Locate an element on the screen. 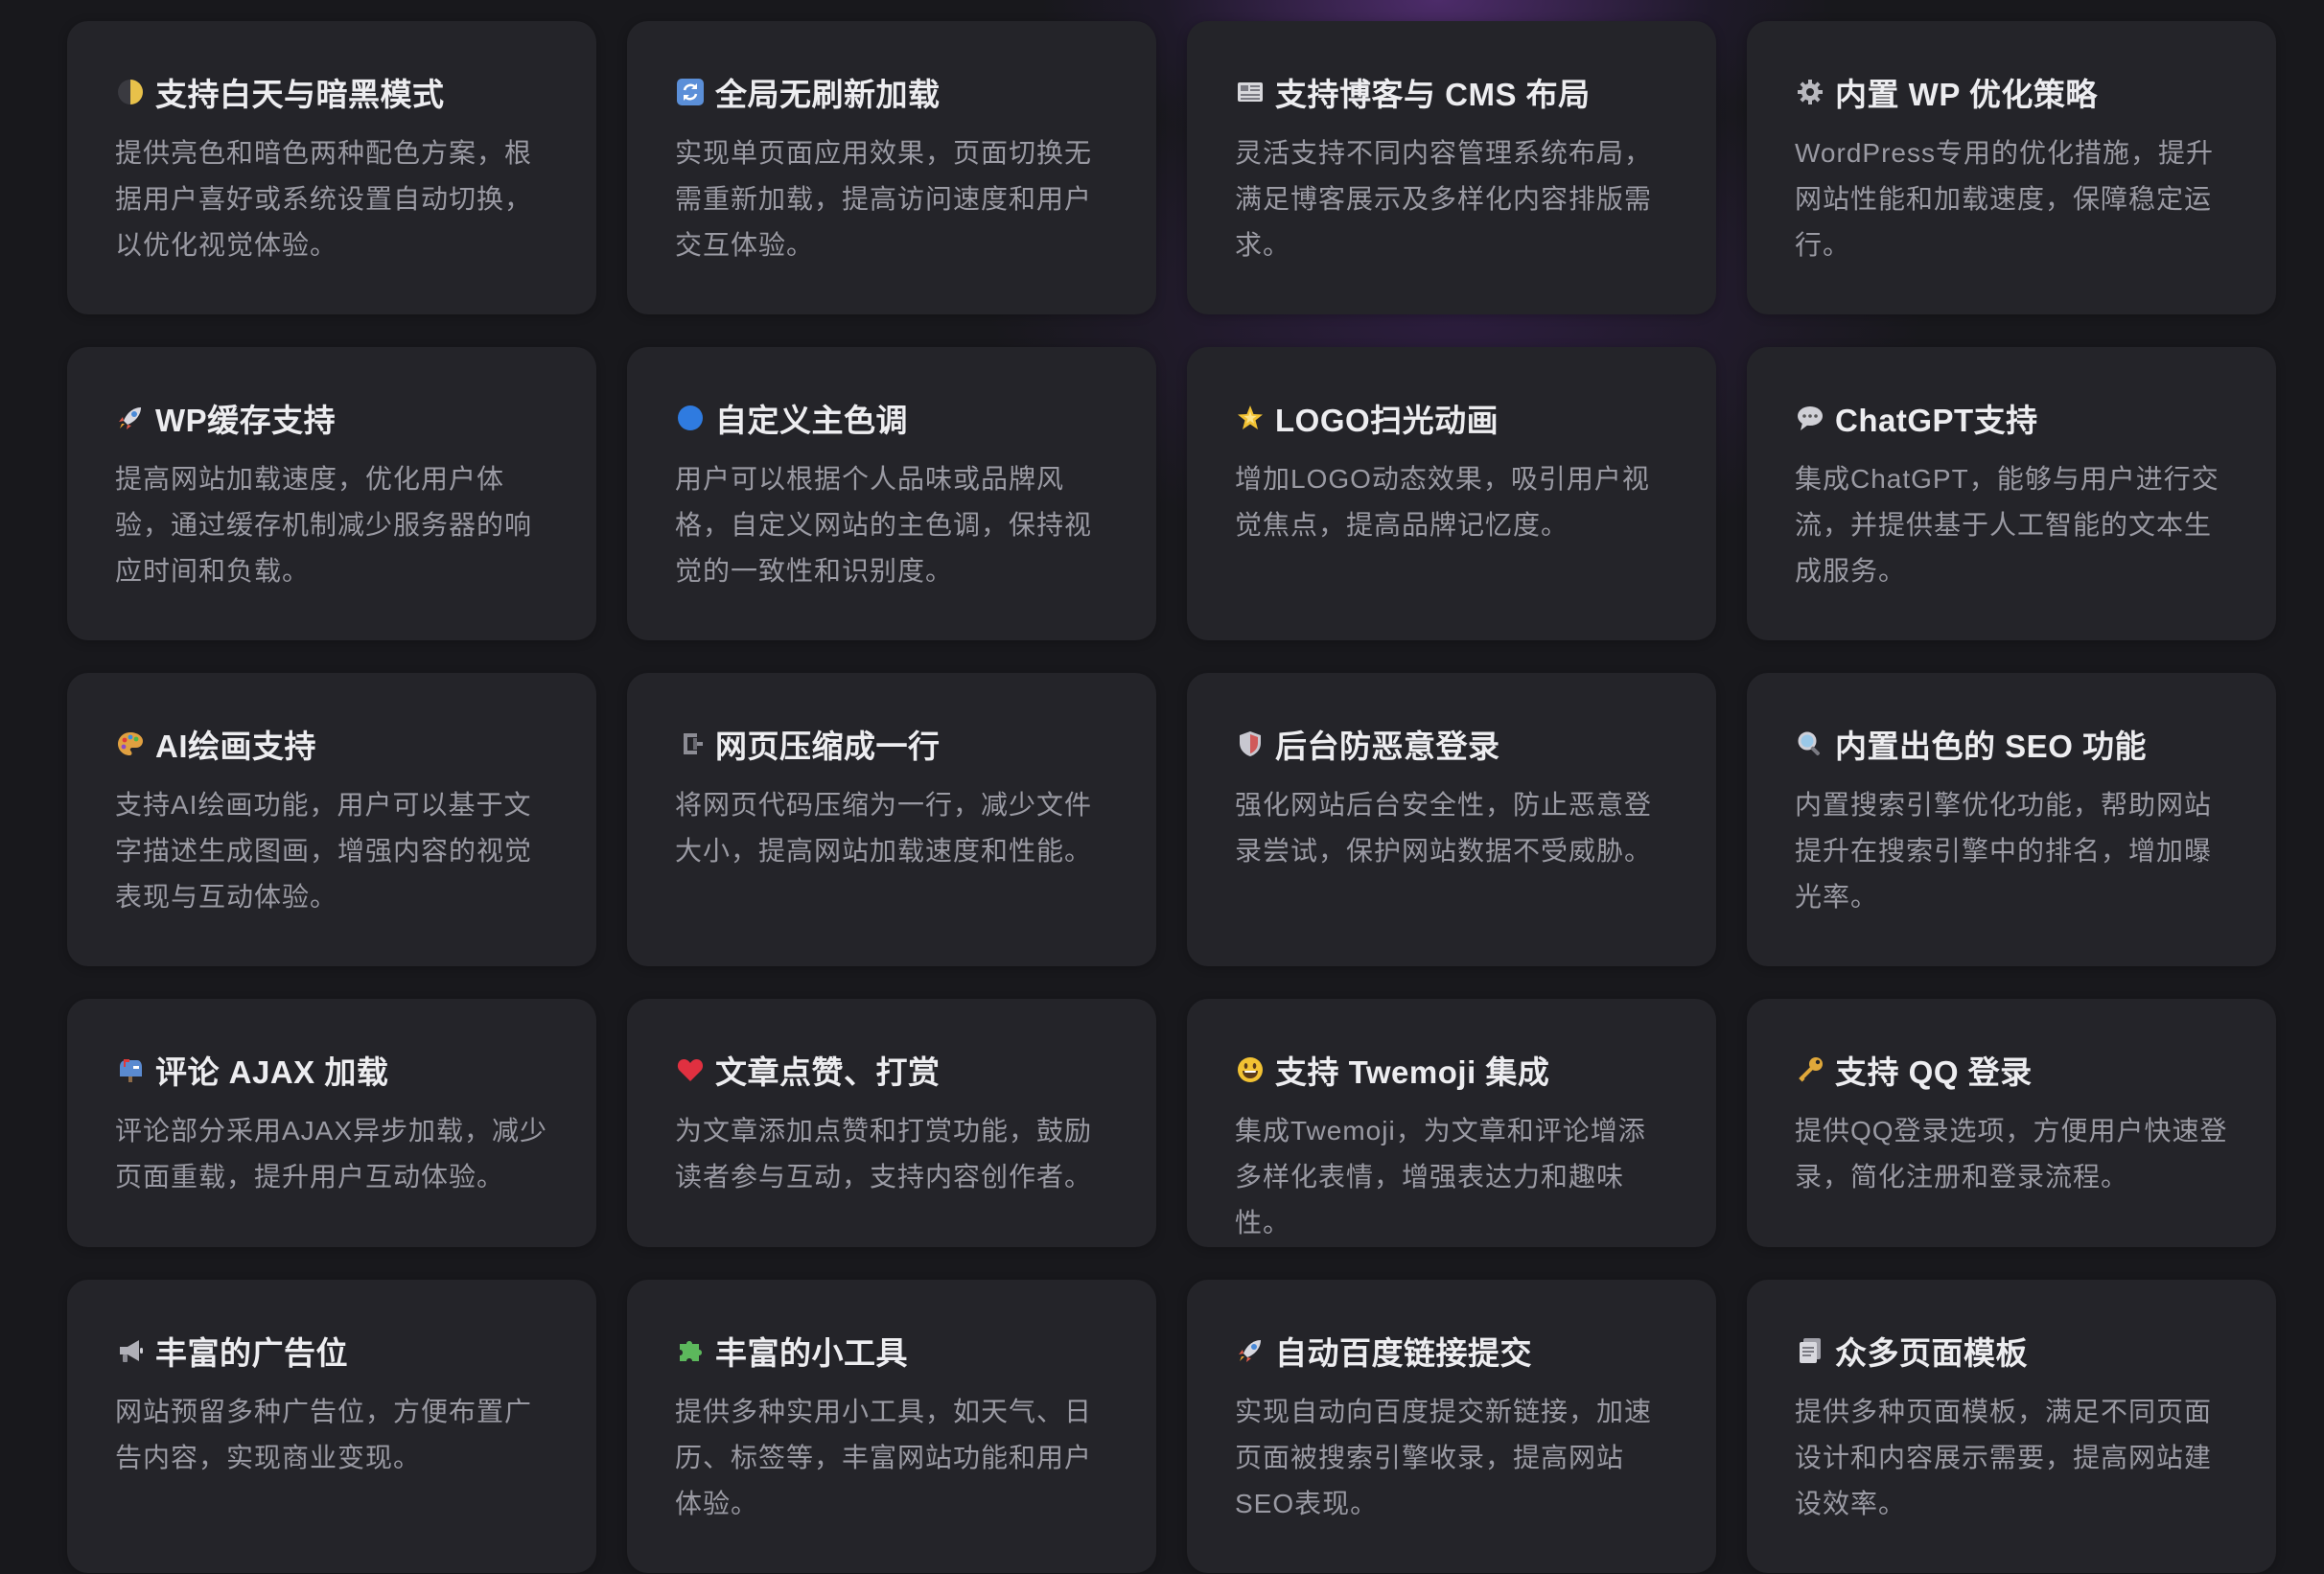 This screenshot has height=1574, width=2324. feature-card-html-compress: 网页压缩成一行 将网页代码压缩为一行，减少文件大小，提高网站加载速度和性能。 is located at coordinates (891, 819).